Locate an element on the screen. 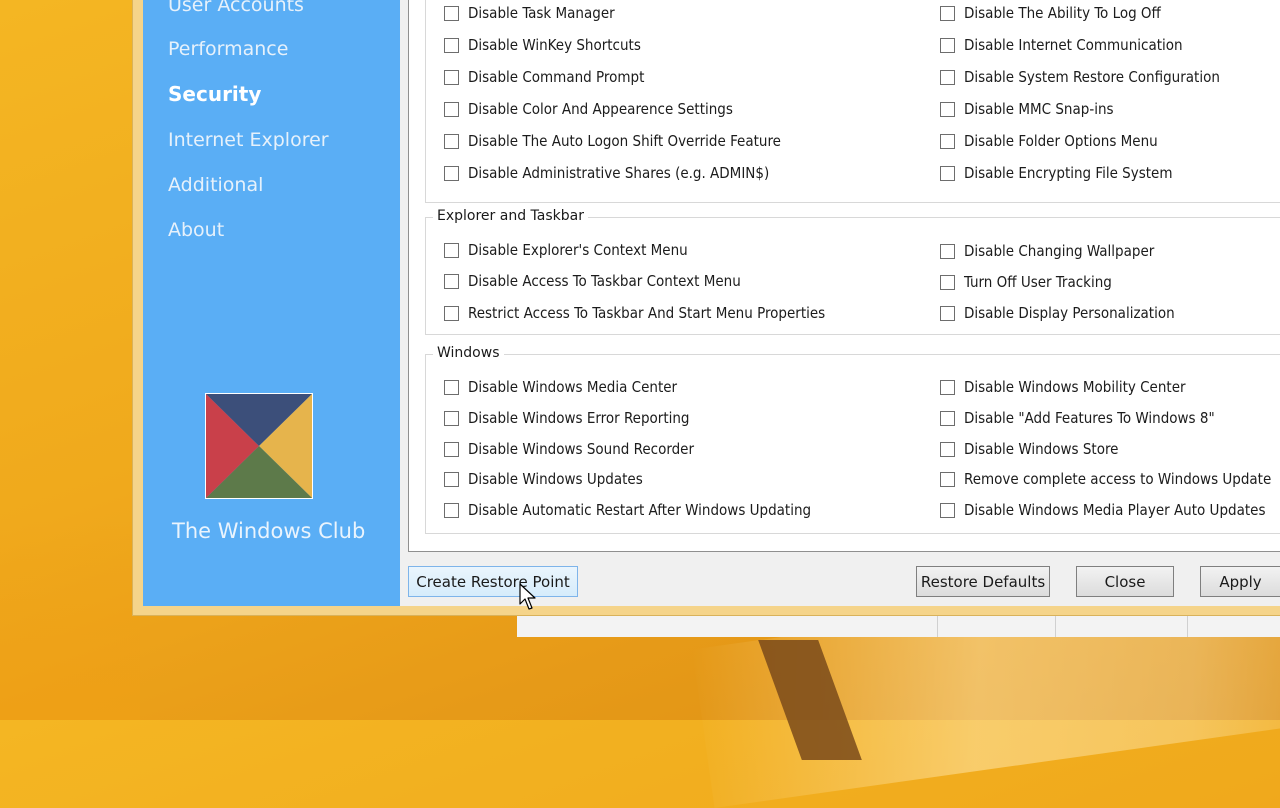 This screenshot has height=808, width=1280. checkbox-disable-system-restore-config: Disable System Restore Configuration is located at coordinates (1080, 77).